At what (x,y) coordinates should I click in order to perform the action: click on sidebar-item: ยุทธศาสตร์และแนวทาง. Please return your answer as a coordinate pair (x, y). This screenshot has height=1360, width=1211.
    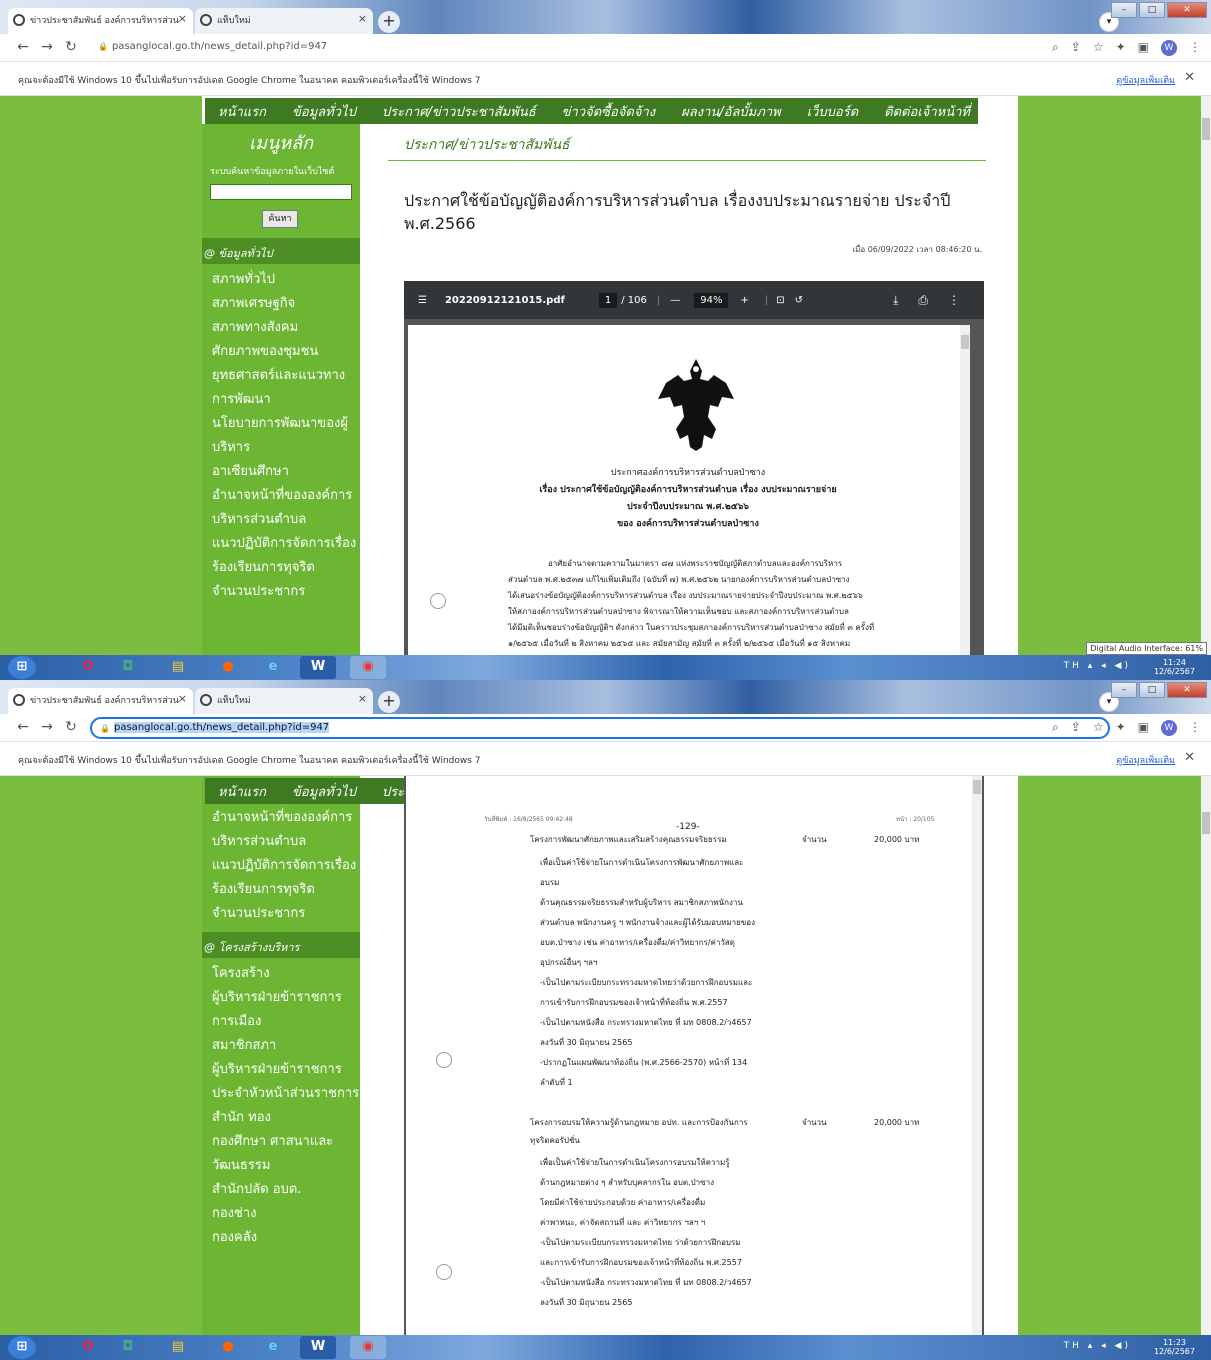
    Looking at the image, I should click on (281, 376).